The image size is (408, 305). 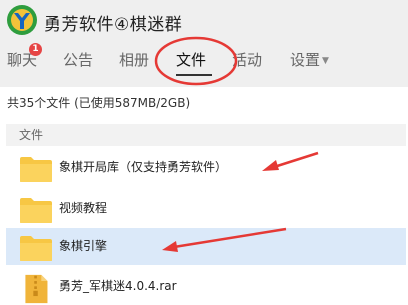 What do you see at coordinates (206, 135) in the screenshot?
I see `file-list-header: 文件` at bounding box center [206, 135].